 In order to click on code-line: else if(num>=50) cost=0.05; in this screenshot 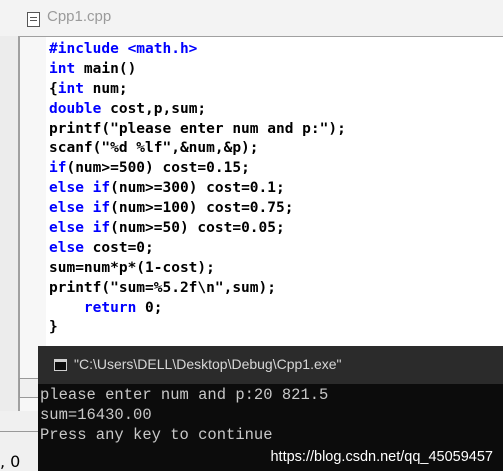, I will do `click(197, 229)`.